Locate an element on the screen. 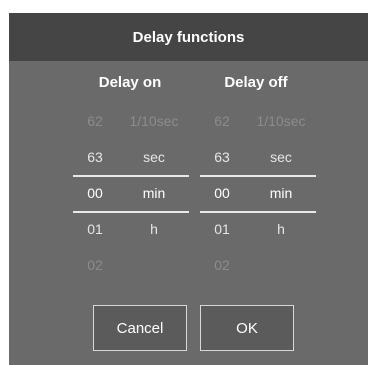 The height and width of the screenshot is (365, 376). delay-on-row-2: 63 sec is located at coordinates (132, 157).